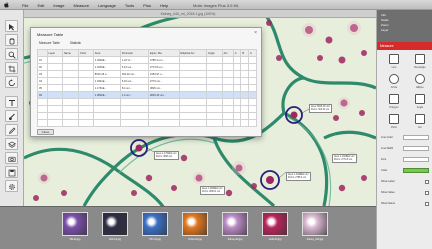 This screenshot has width=432, height=249. Describe the element at coordinates (11, 144) in the screenshot. I see `layers-tool-button` at that location.